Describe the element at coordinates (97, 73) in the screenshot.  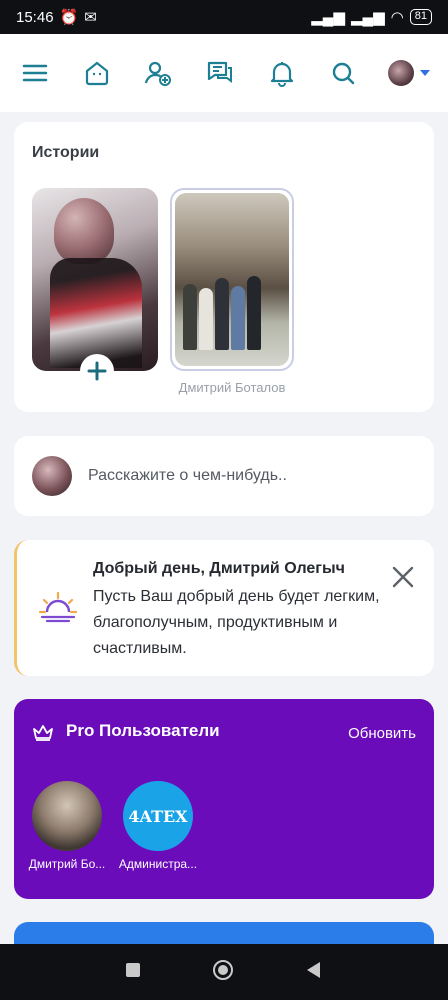
I see `home-icon` at that location.